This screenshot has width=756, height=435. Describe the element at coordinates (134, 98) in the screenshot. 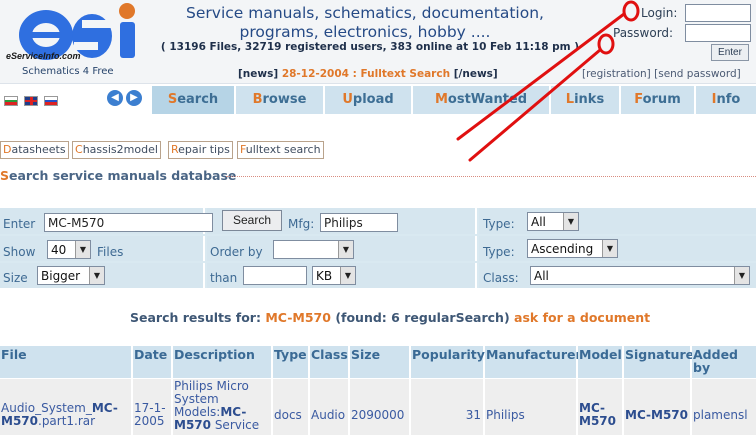

I see `forward-arrow-icon: ▶` at that location.